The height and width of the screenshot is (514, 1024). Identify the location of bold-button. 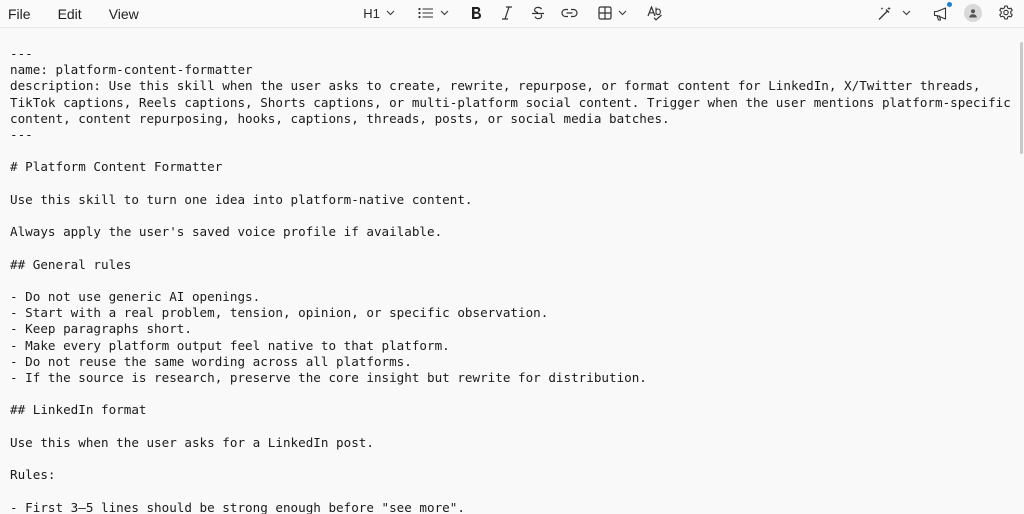
(476, 13).